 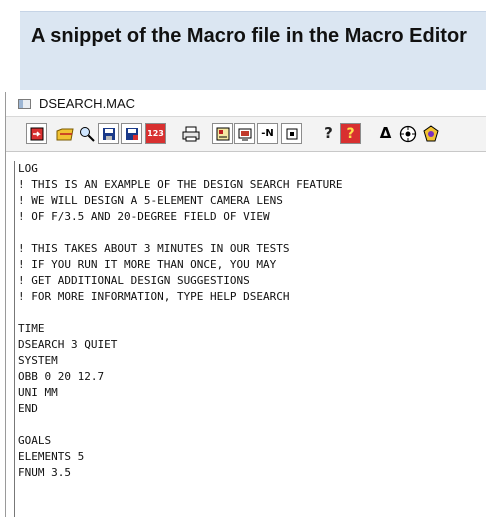 I want to click on code-line: FNUM 3.5, so click(x=44, y=472).